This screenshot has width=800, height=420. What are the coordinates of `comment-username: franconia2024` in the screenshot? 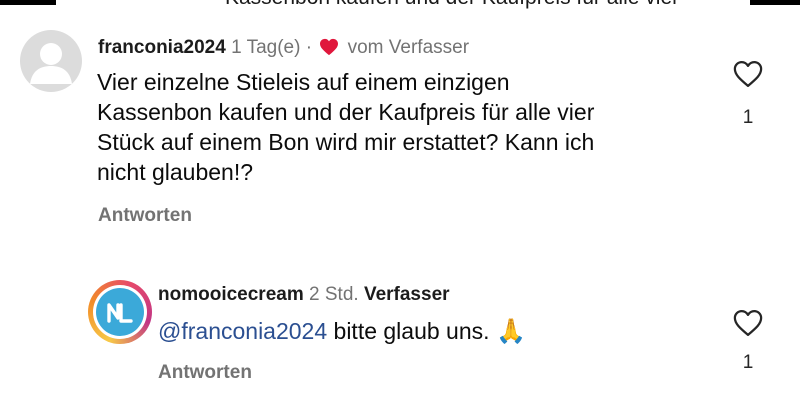 It's located at (162, 47).